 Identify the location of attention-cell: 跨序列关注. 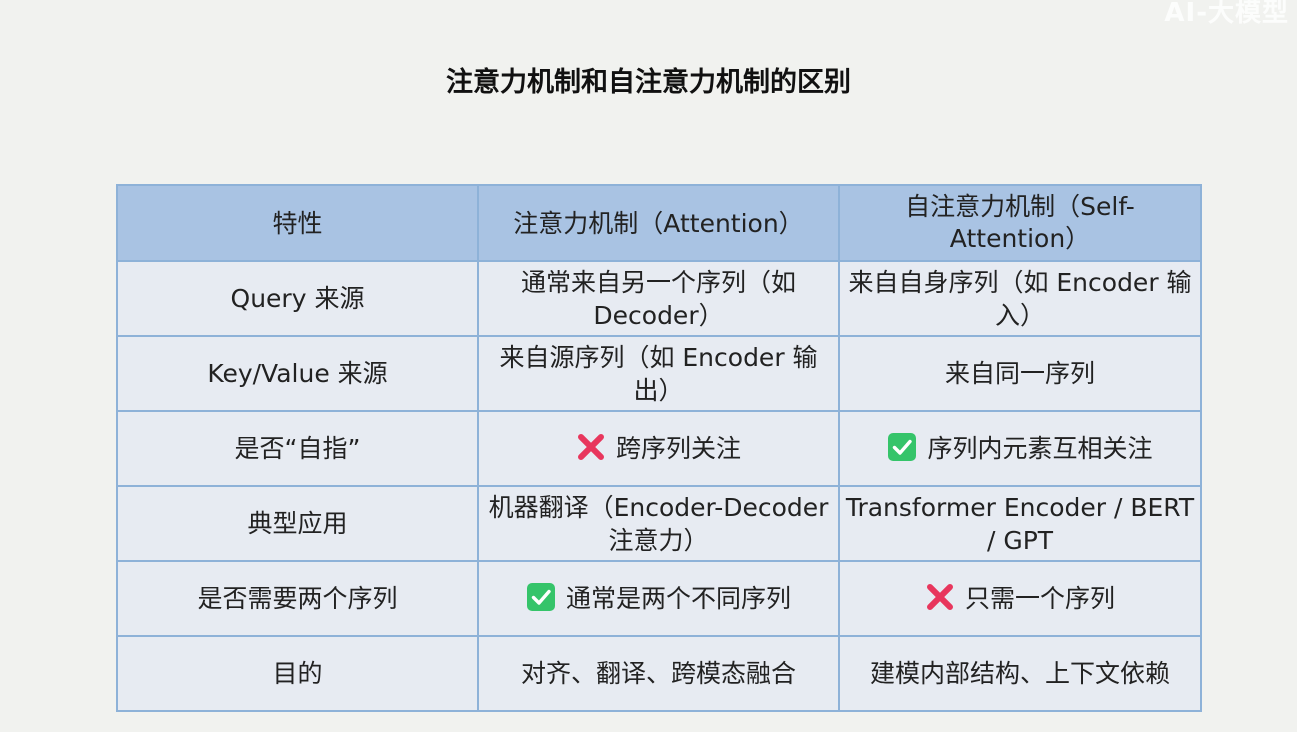
(658, 448).